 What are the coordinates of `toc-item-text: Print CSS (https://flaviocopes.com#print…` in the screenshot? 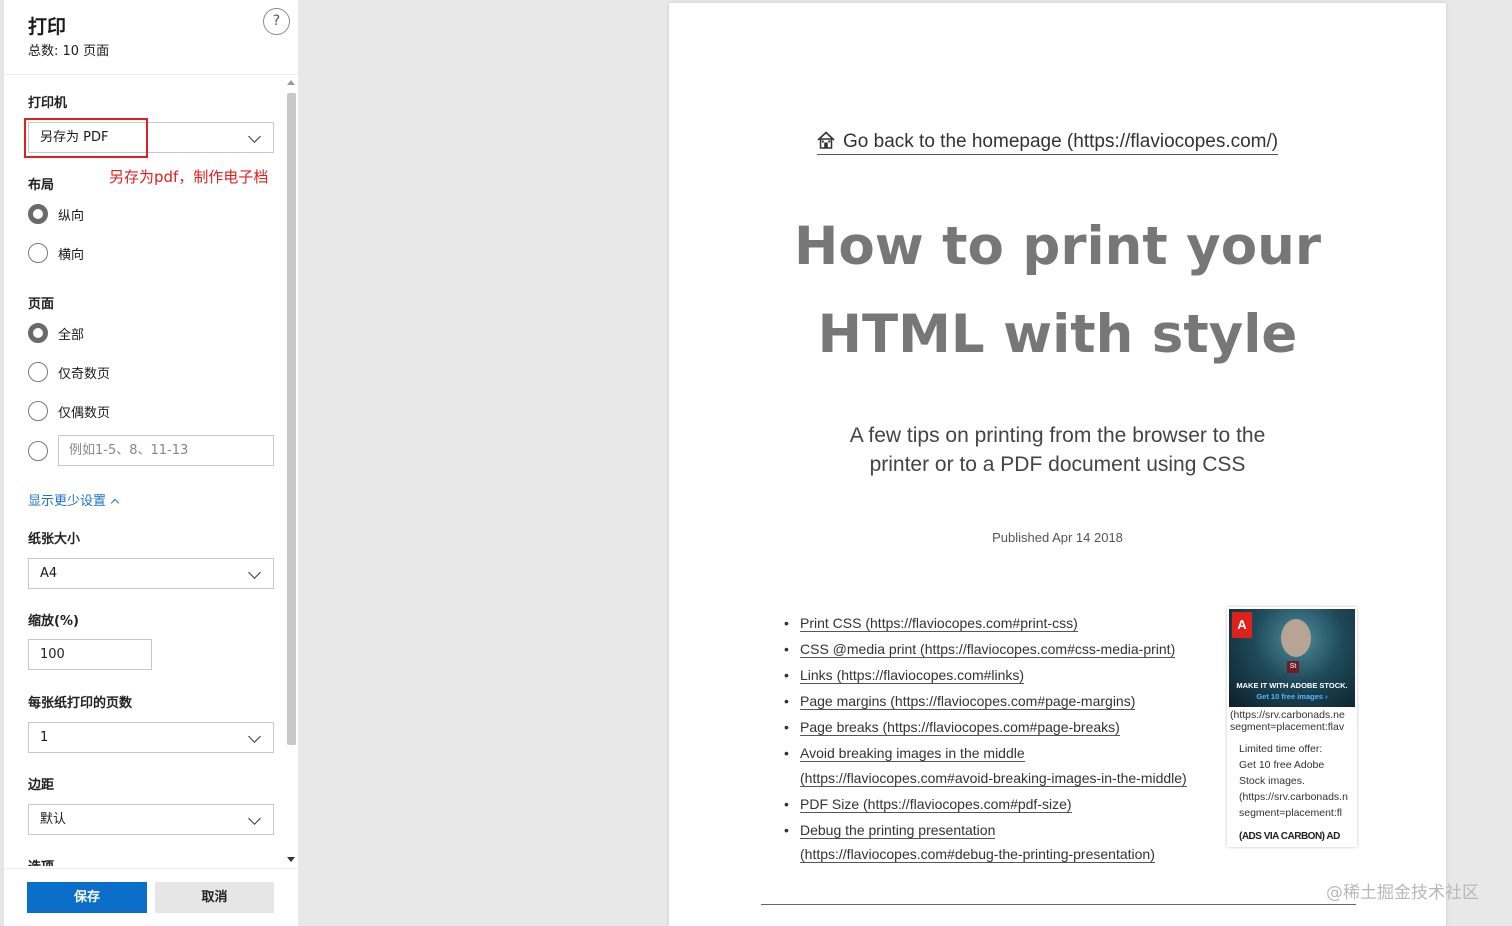 It's located at (939, 623).